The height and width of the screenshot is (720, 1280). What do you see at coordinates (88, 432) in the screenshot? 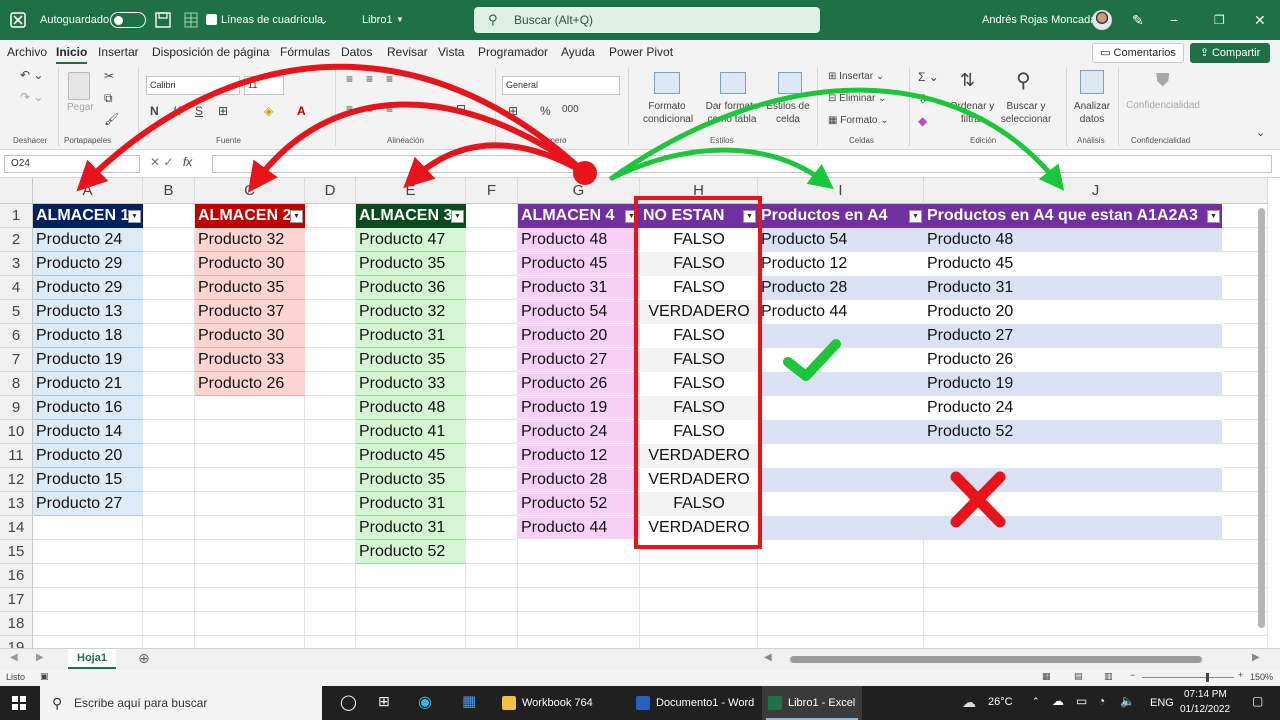
I see `table-cell: Producto 14` at bounding box center [88, 432].